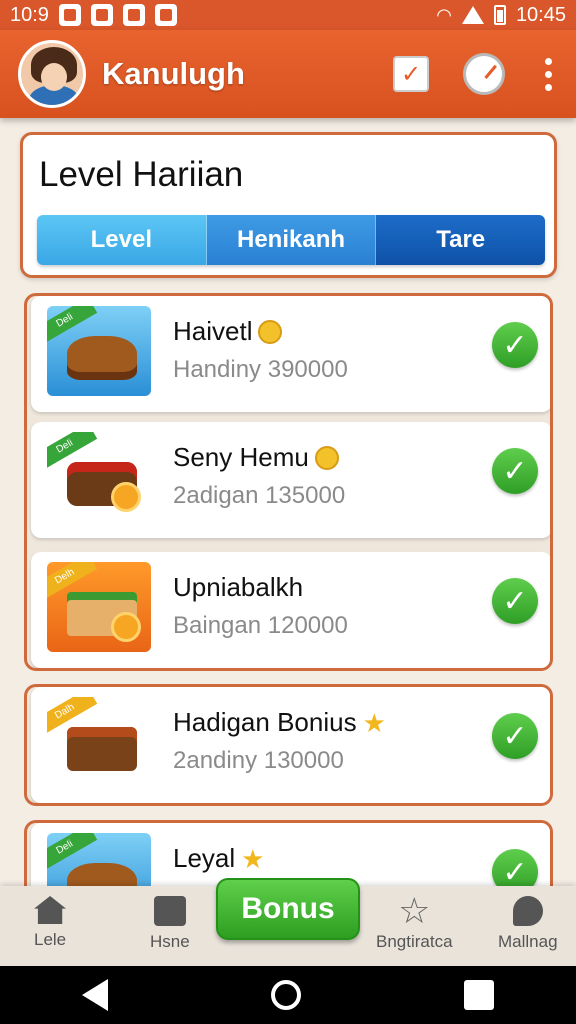 This screenshot has width=576, height=1024. I want to click on status-time-right: 10:45, so click(540, 14).